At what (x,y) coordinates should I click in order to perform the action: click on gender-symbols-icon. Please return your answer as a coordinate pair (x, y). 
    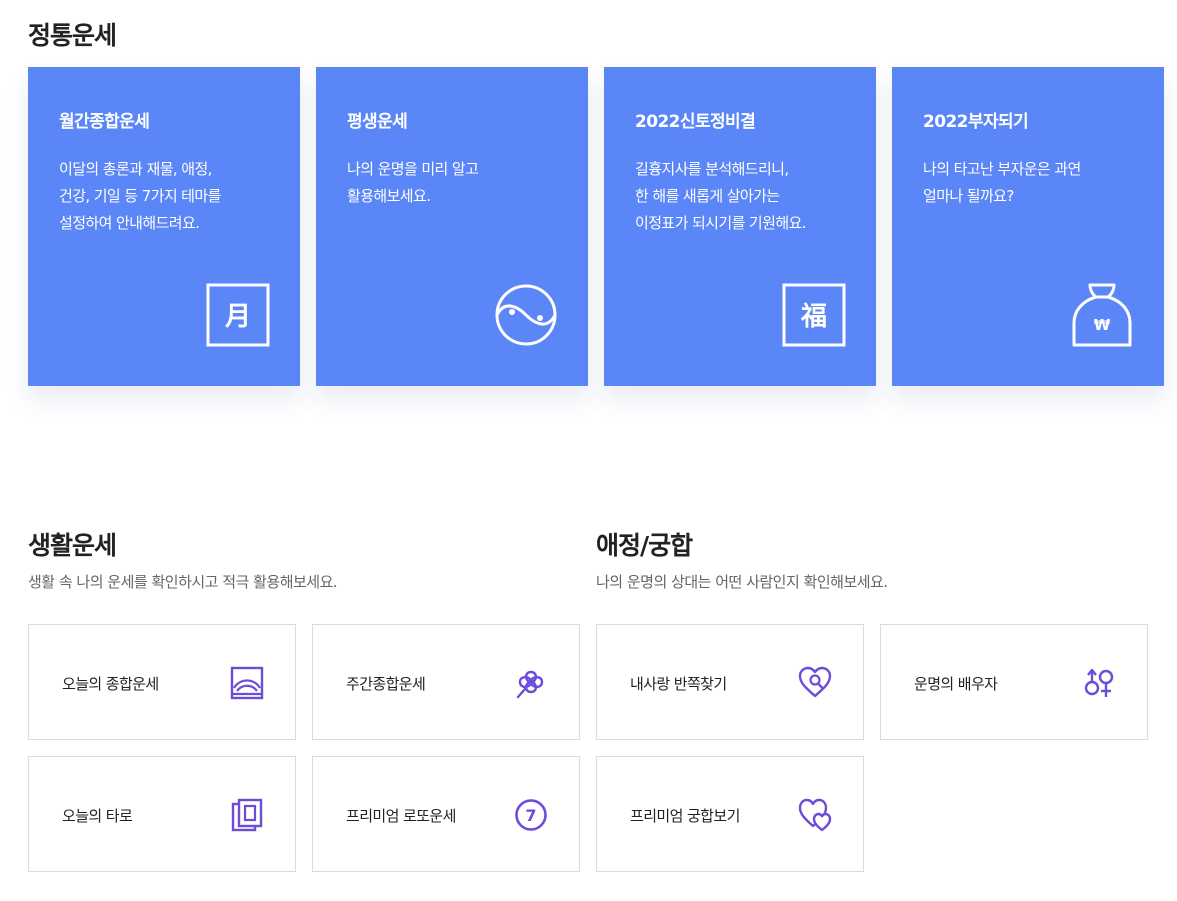
    Looking at the image, I should click on (1099, 682).